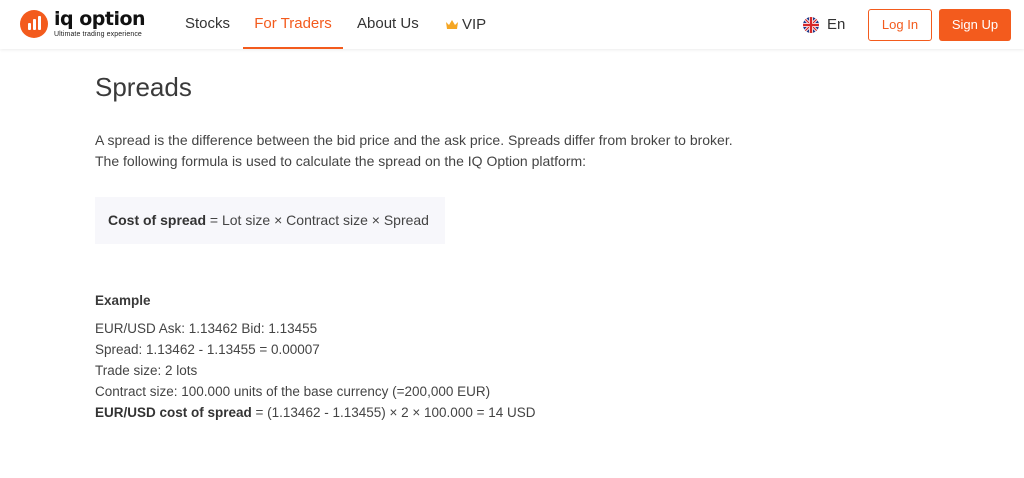  Describe the element at coordinates (206, 328) in the screenshot. I see `example-line: EUR/USD Ask: 1.13462 Bid: 1.13455` at that location.